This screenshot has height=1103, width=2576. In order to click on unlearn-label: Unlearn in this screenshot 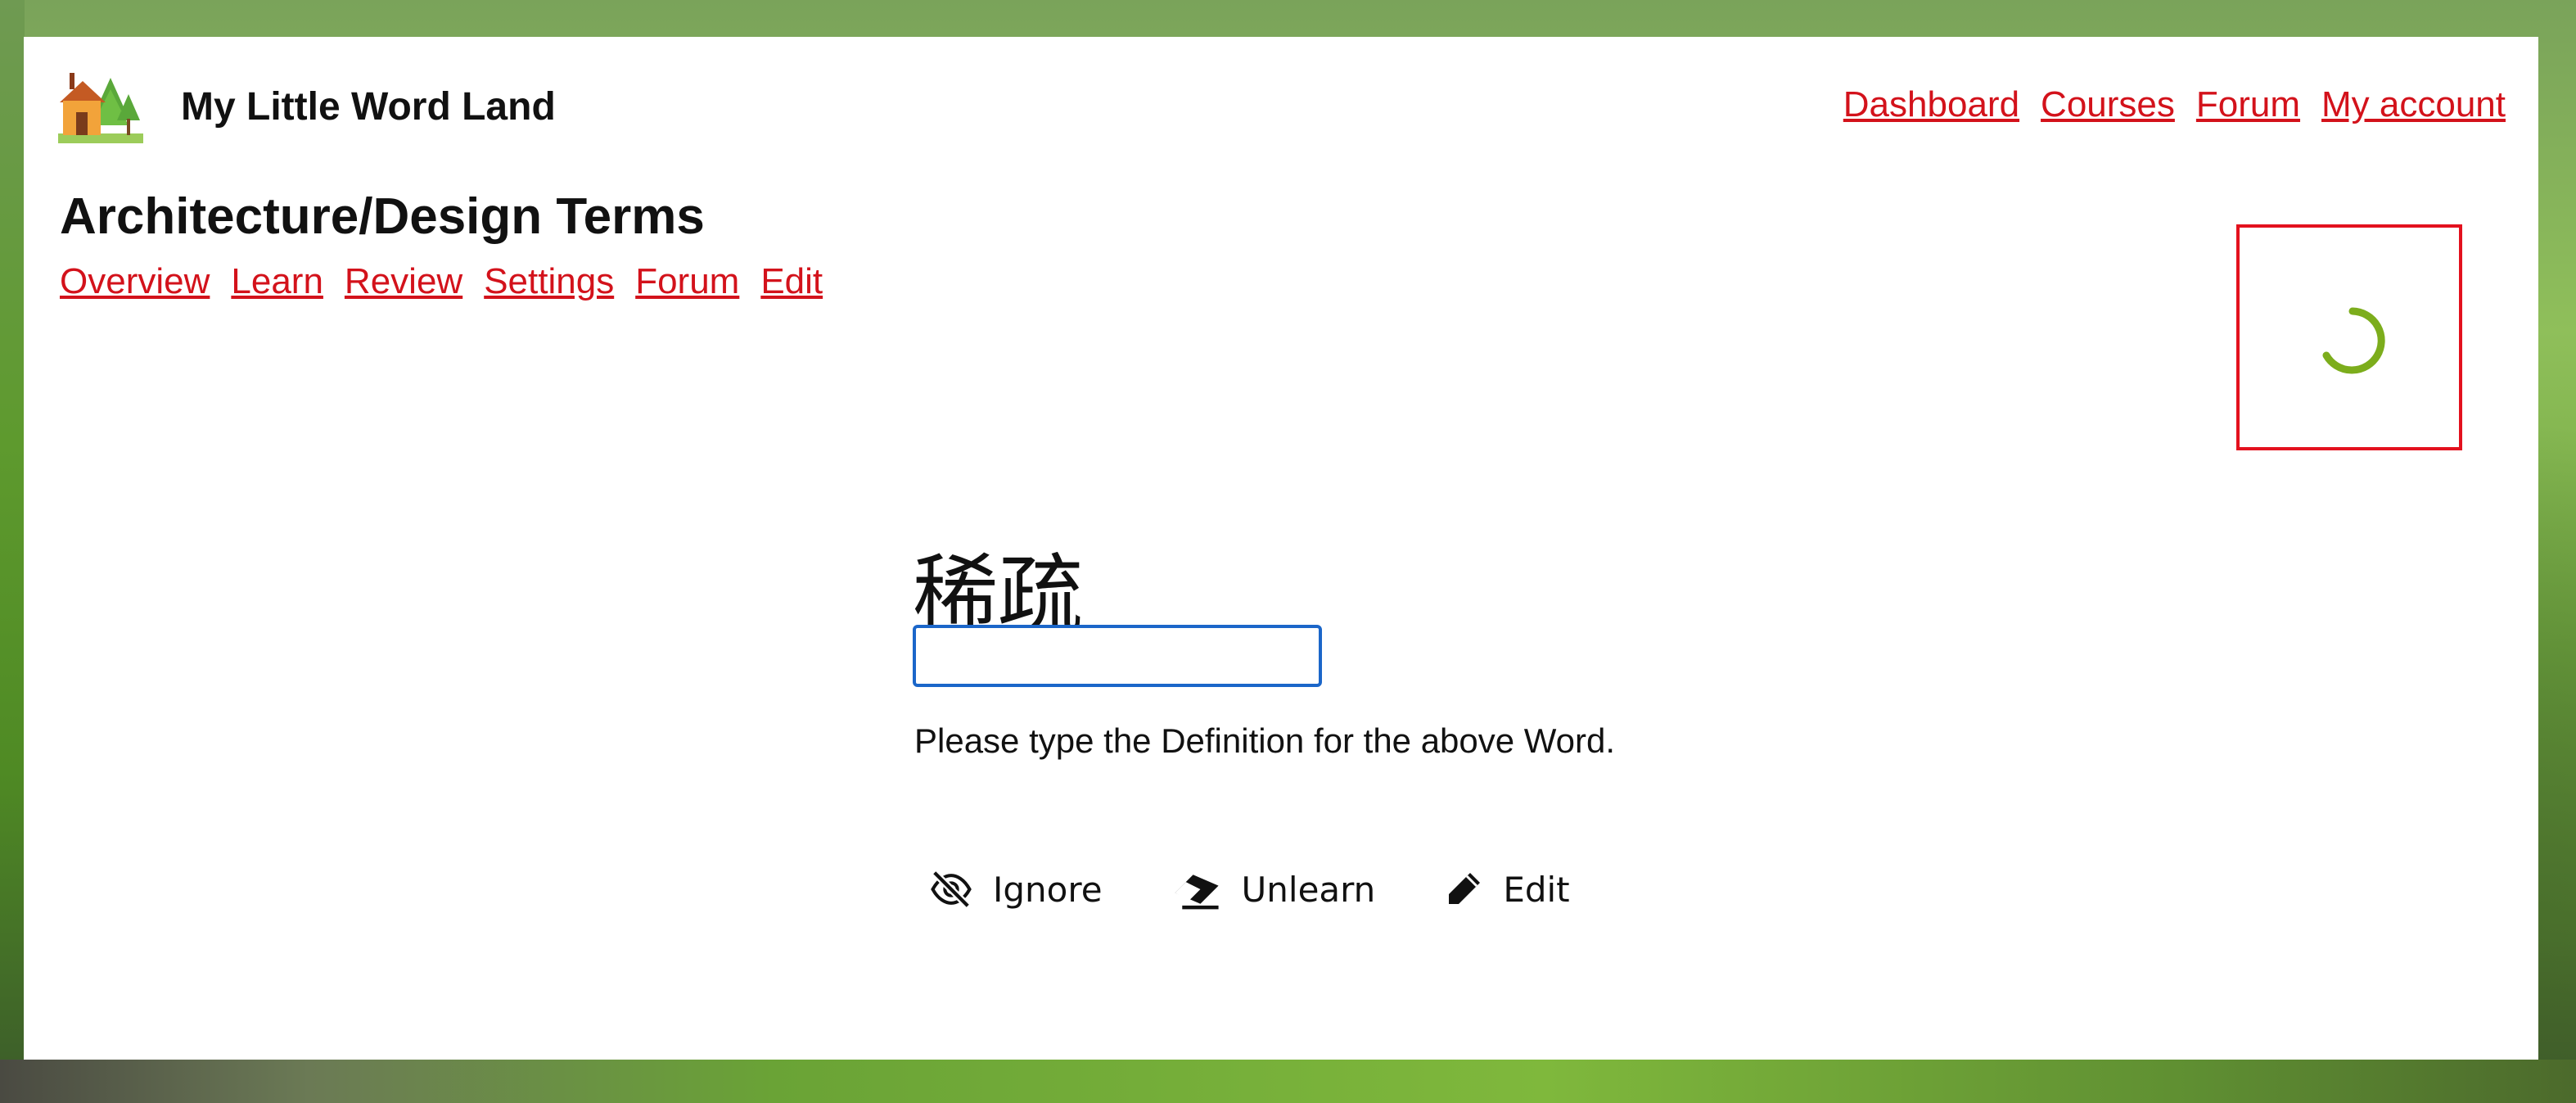, I will do `click(1308, 889)`.